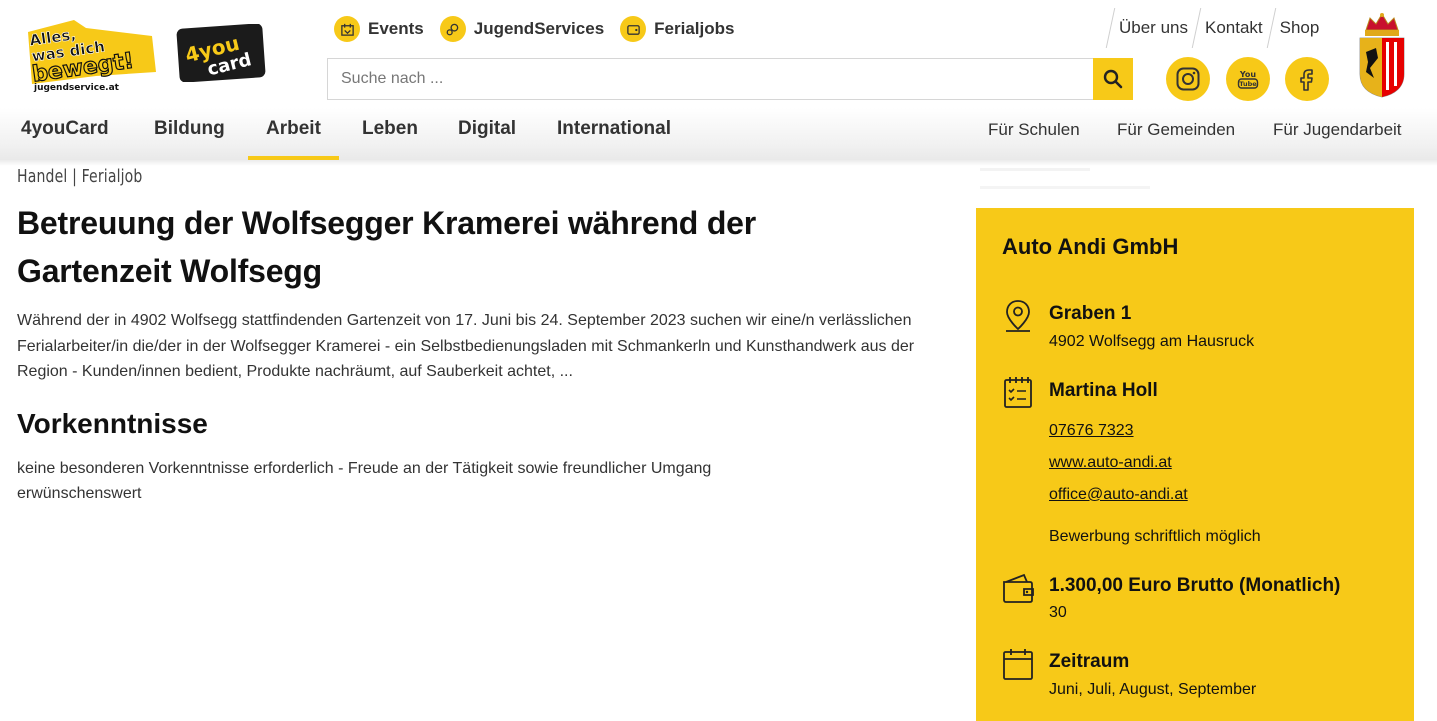 This screenshot has width=1437, height=721. I want to click on link-shop: Shop, so click(1300, 28).